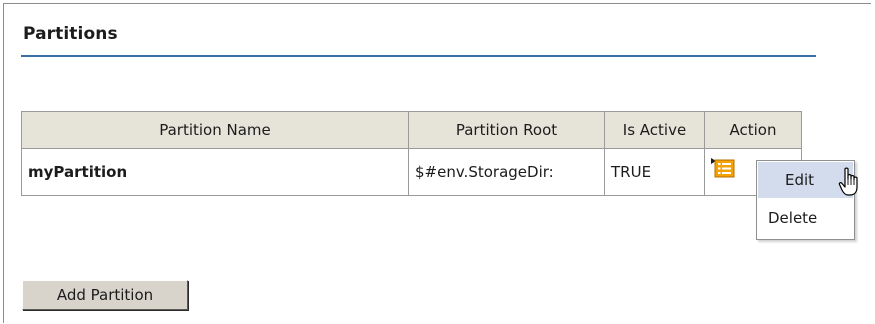 The height and width of the screenshot is (324, 875). I want to click on menu-item-delete: Delete, so click(805, 218).